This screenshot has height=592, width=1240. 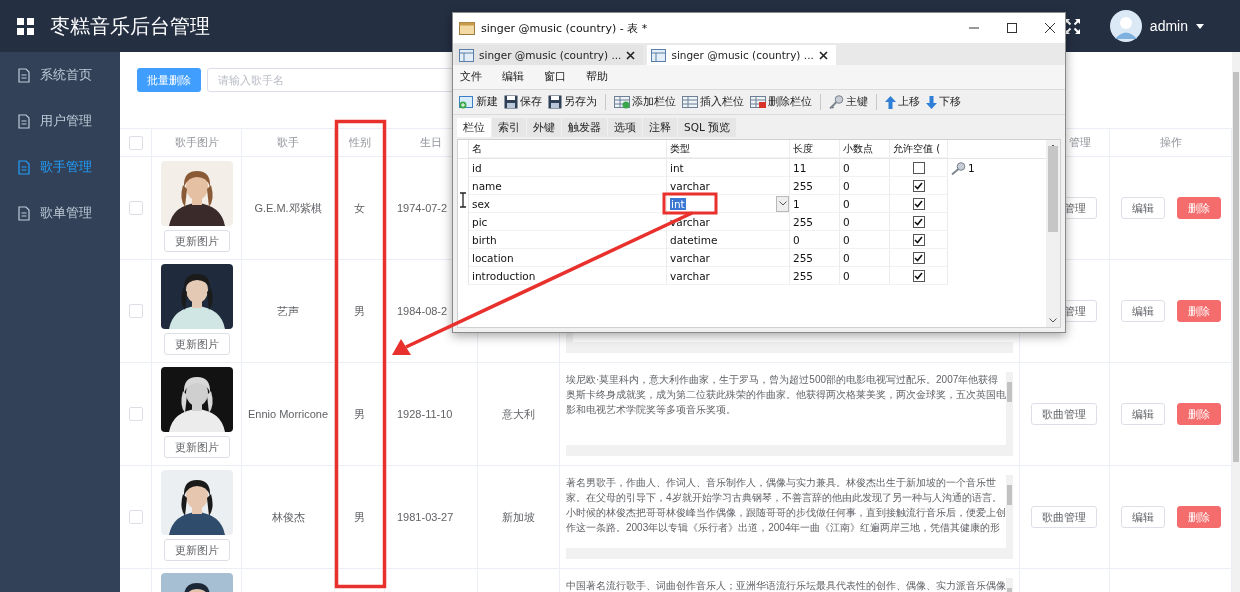 What do you see at coordinates (568, 186) in the screenshot?
I see `table-cell: name` at bounding box center [568, 186].